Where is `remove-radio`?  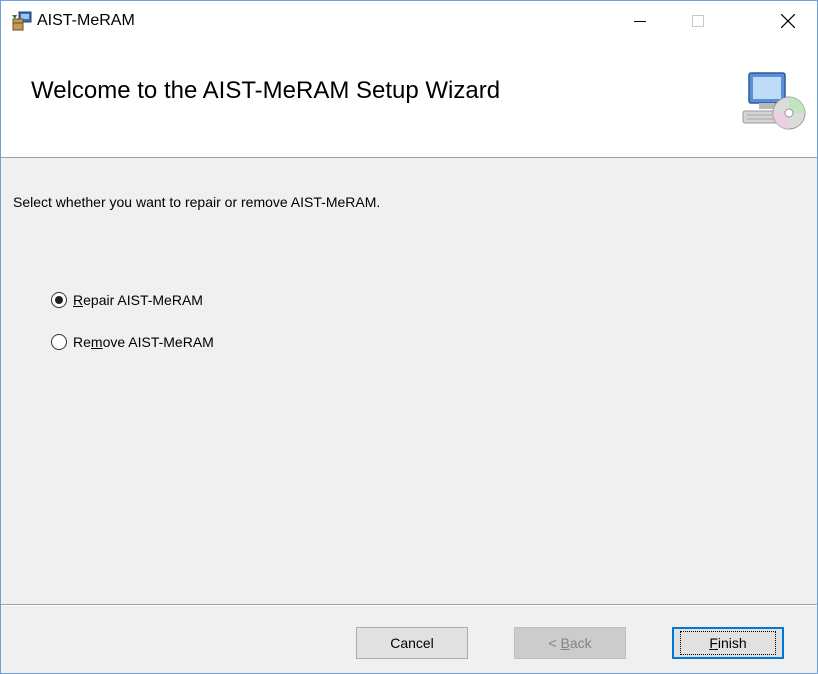
remove-radio is located at coordinates (59, 342).